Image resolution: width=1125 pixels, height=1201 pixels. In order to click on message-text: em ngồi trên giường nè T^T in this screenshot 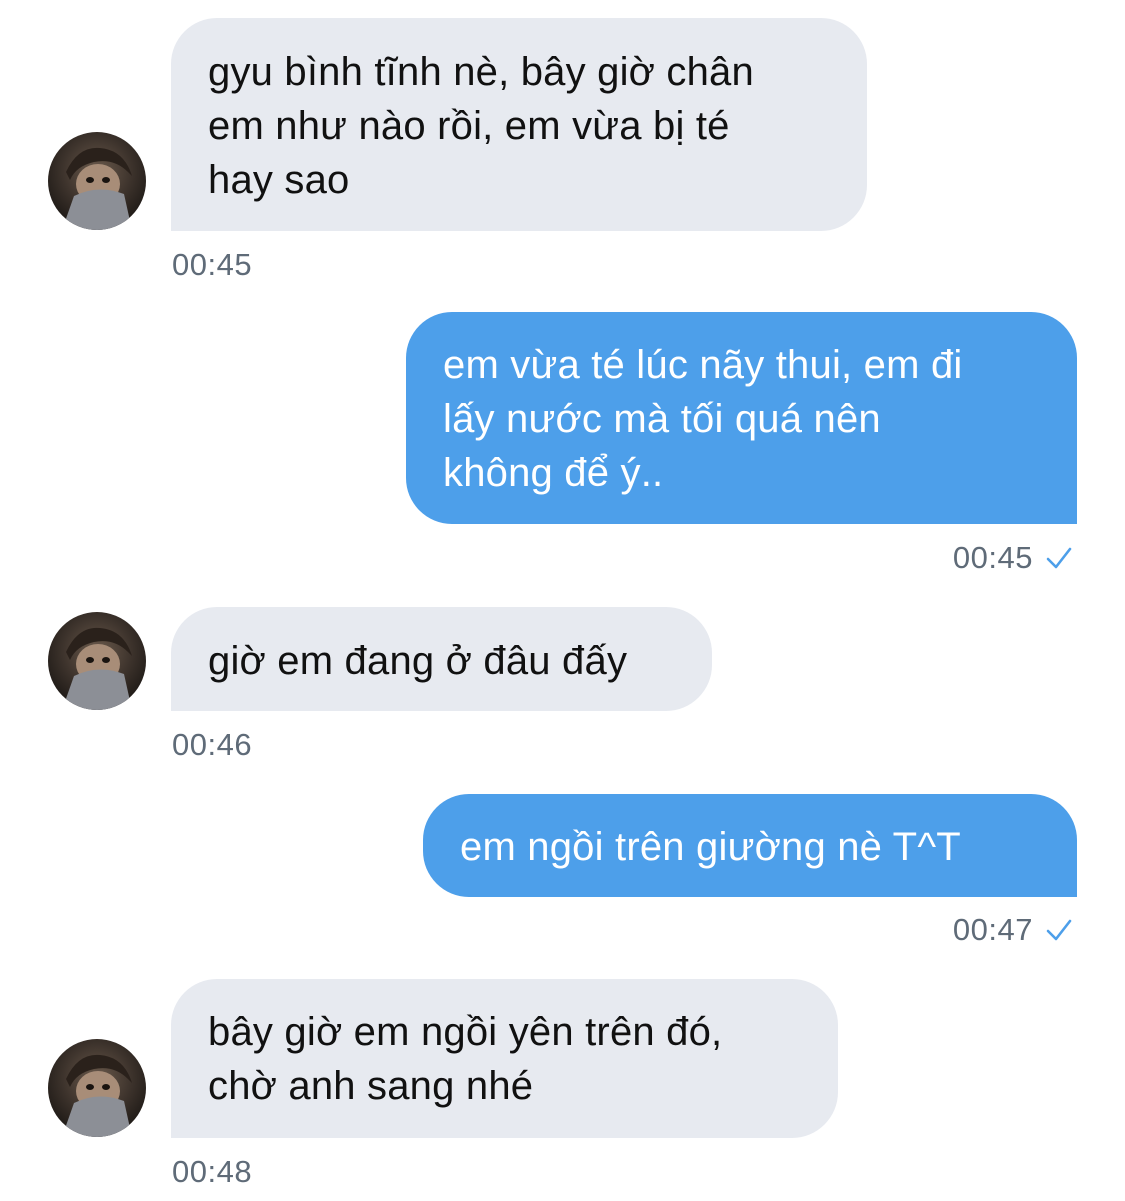, I will do `click(710, 847)`.